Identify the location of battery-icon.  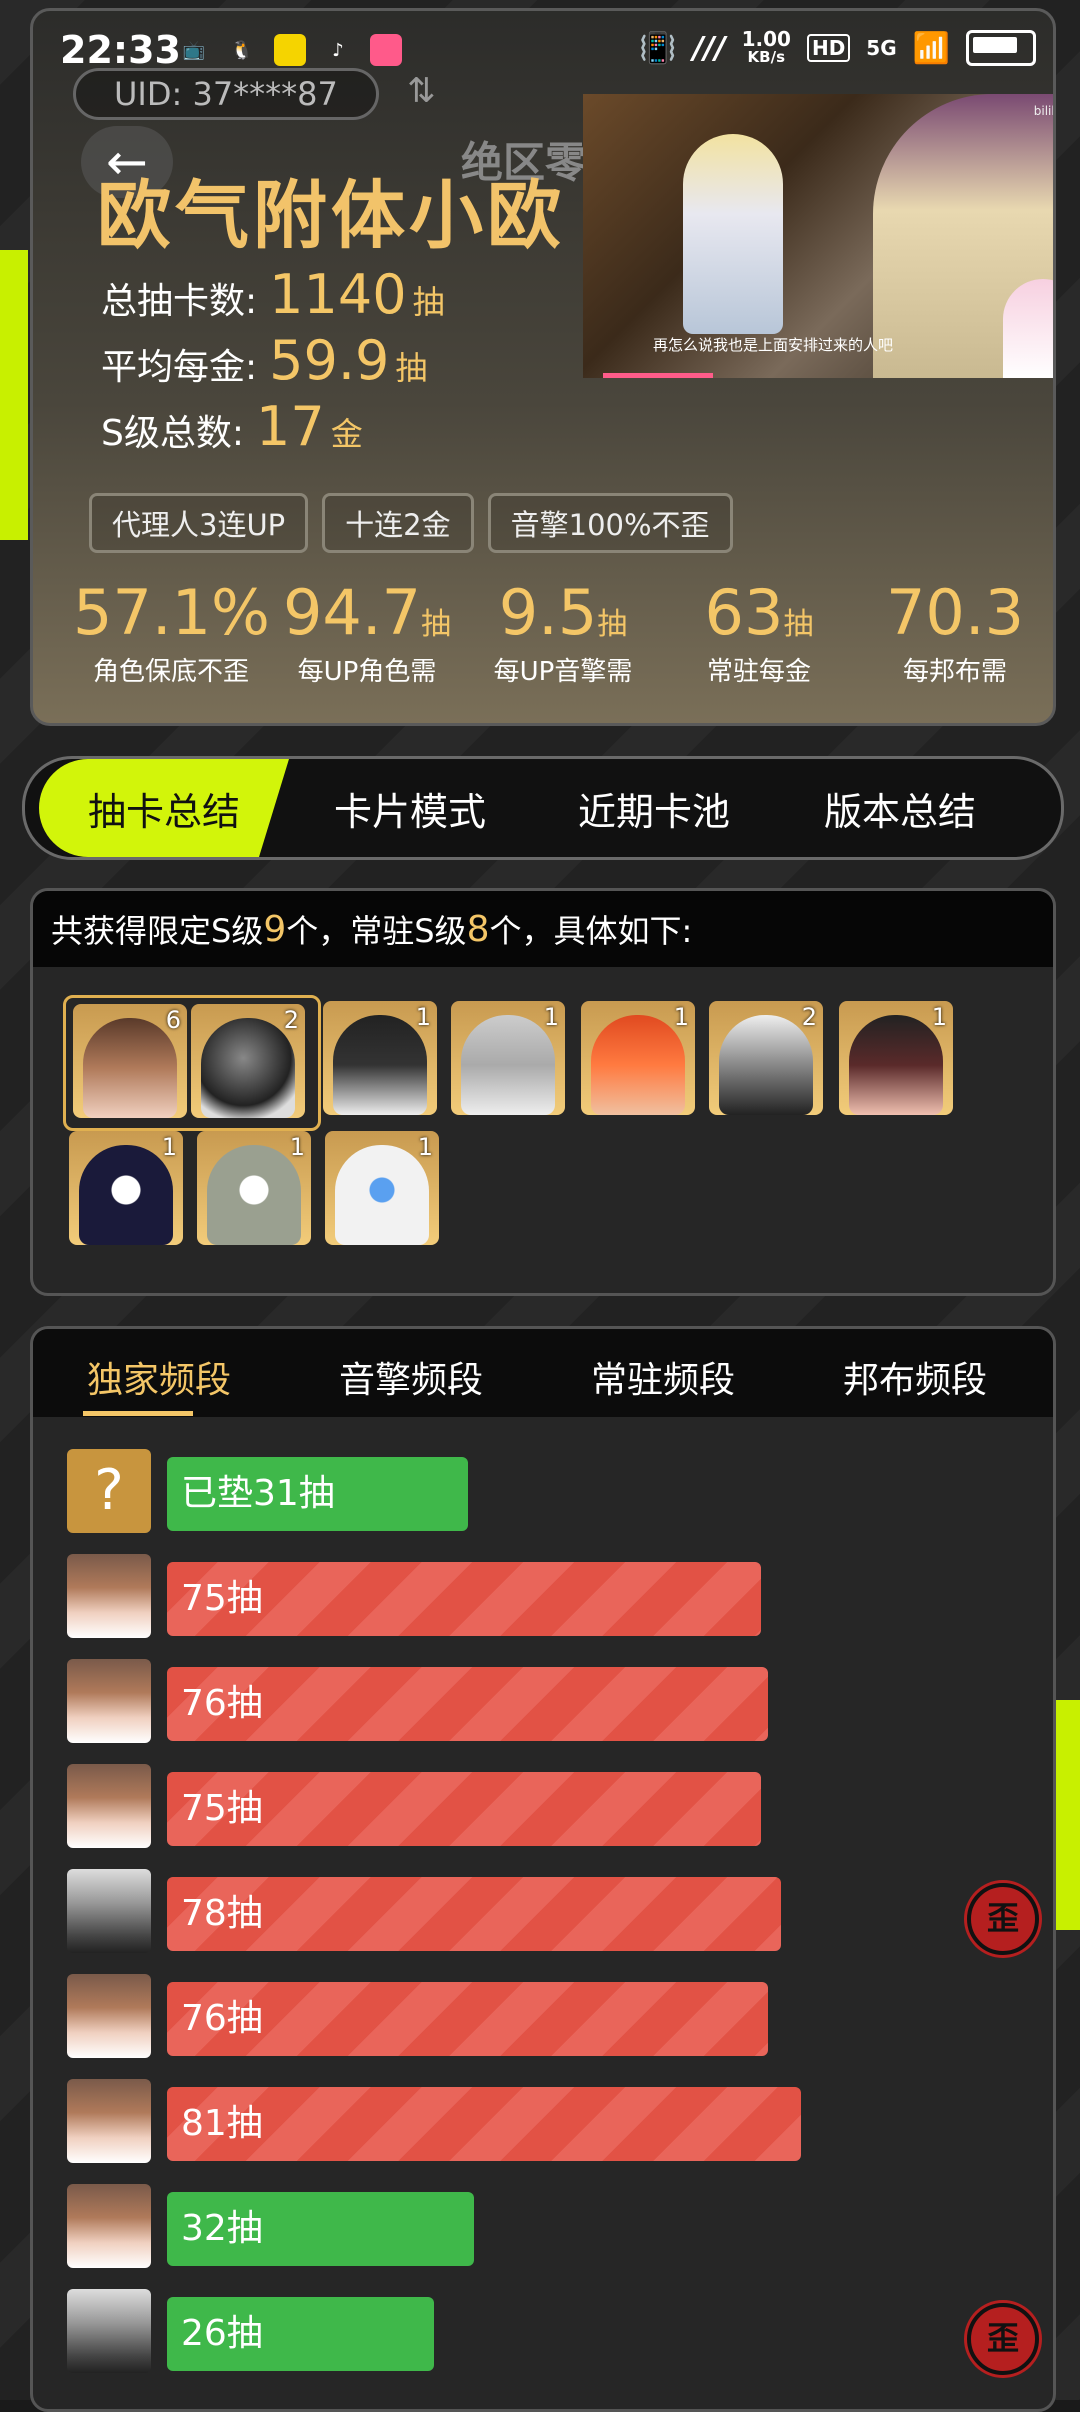
(1001, 48).